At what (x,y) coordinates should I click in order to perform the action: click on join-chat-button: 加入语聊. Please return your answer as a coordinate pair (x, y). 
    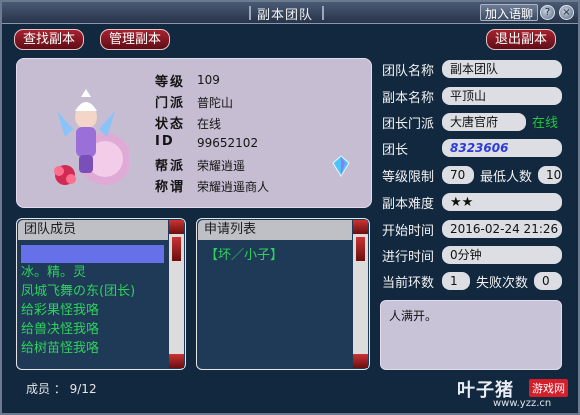
    Looking at the image, I should click on (509, 12).